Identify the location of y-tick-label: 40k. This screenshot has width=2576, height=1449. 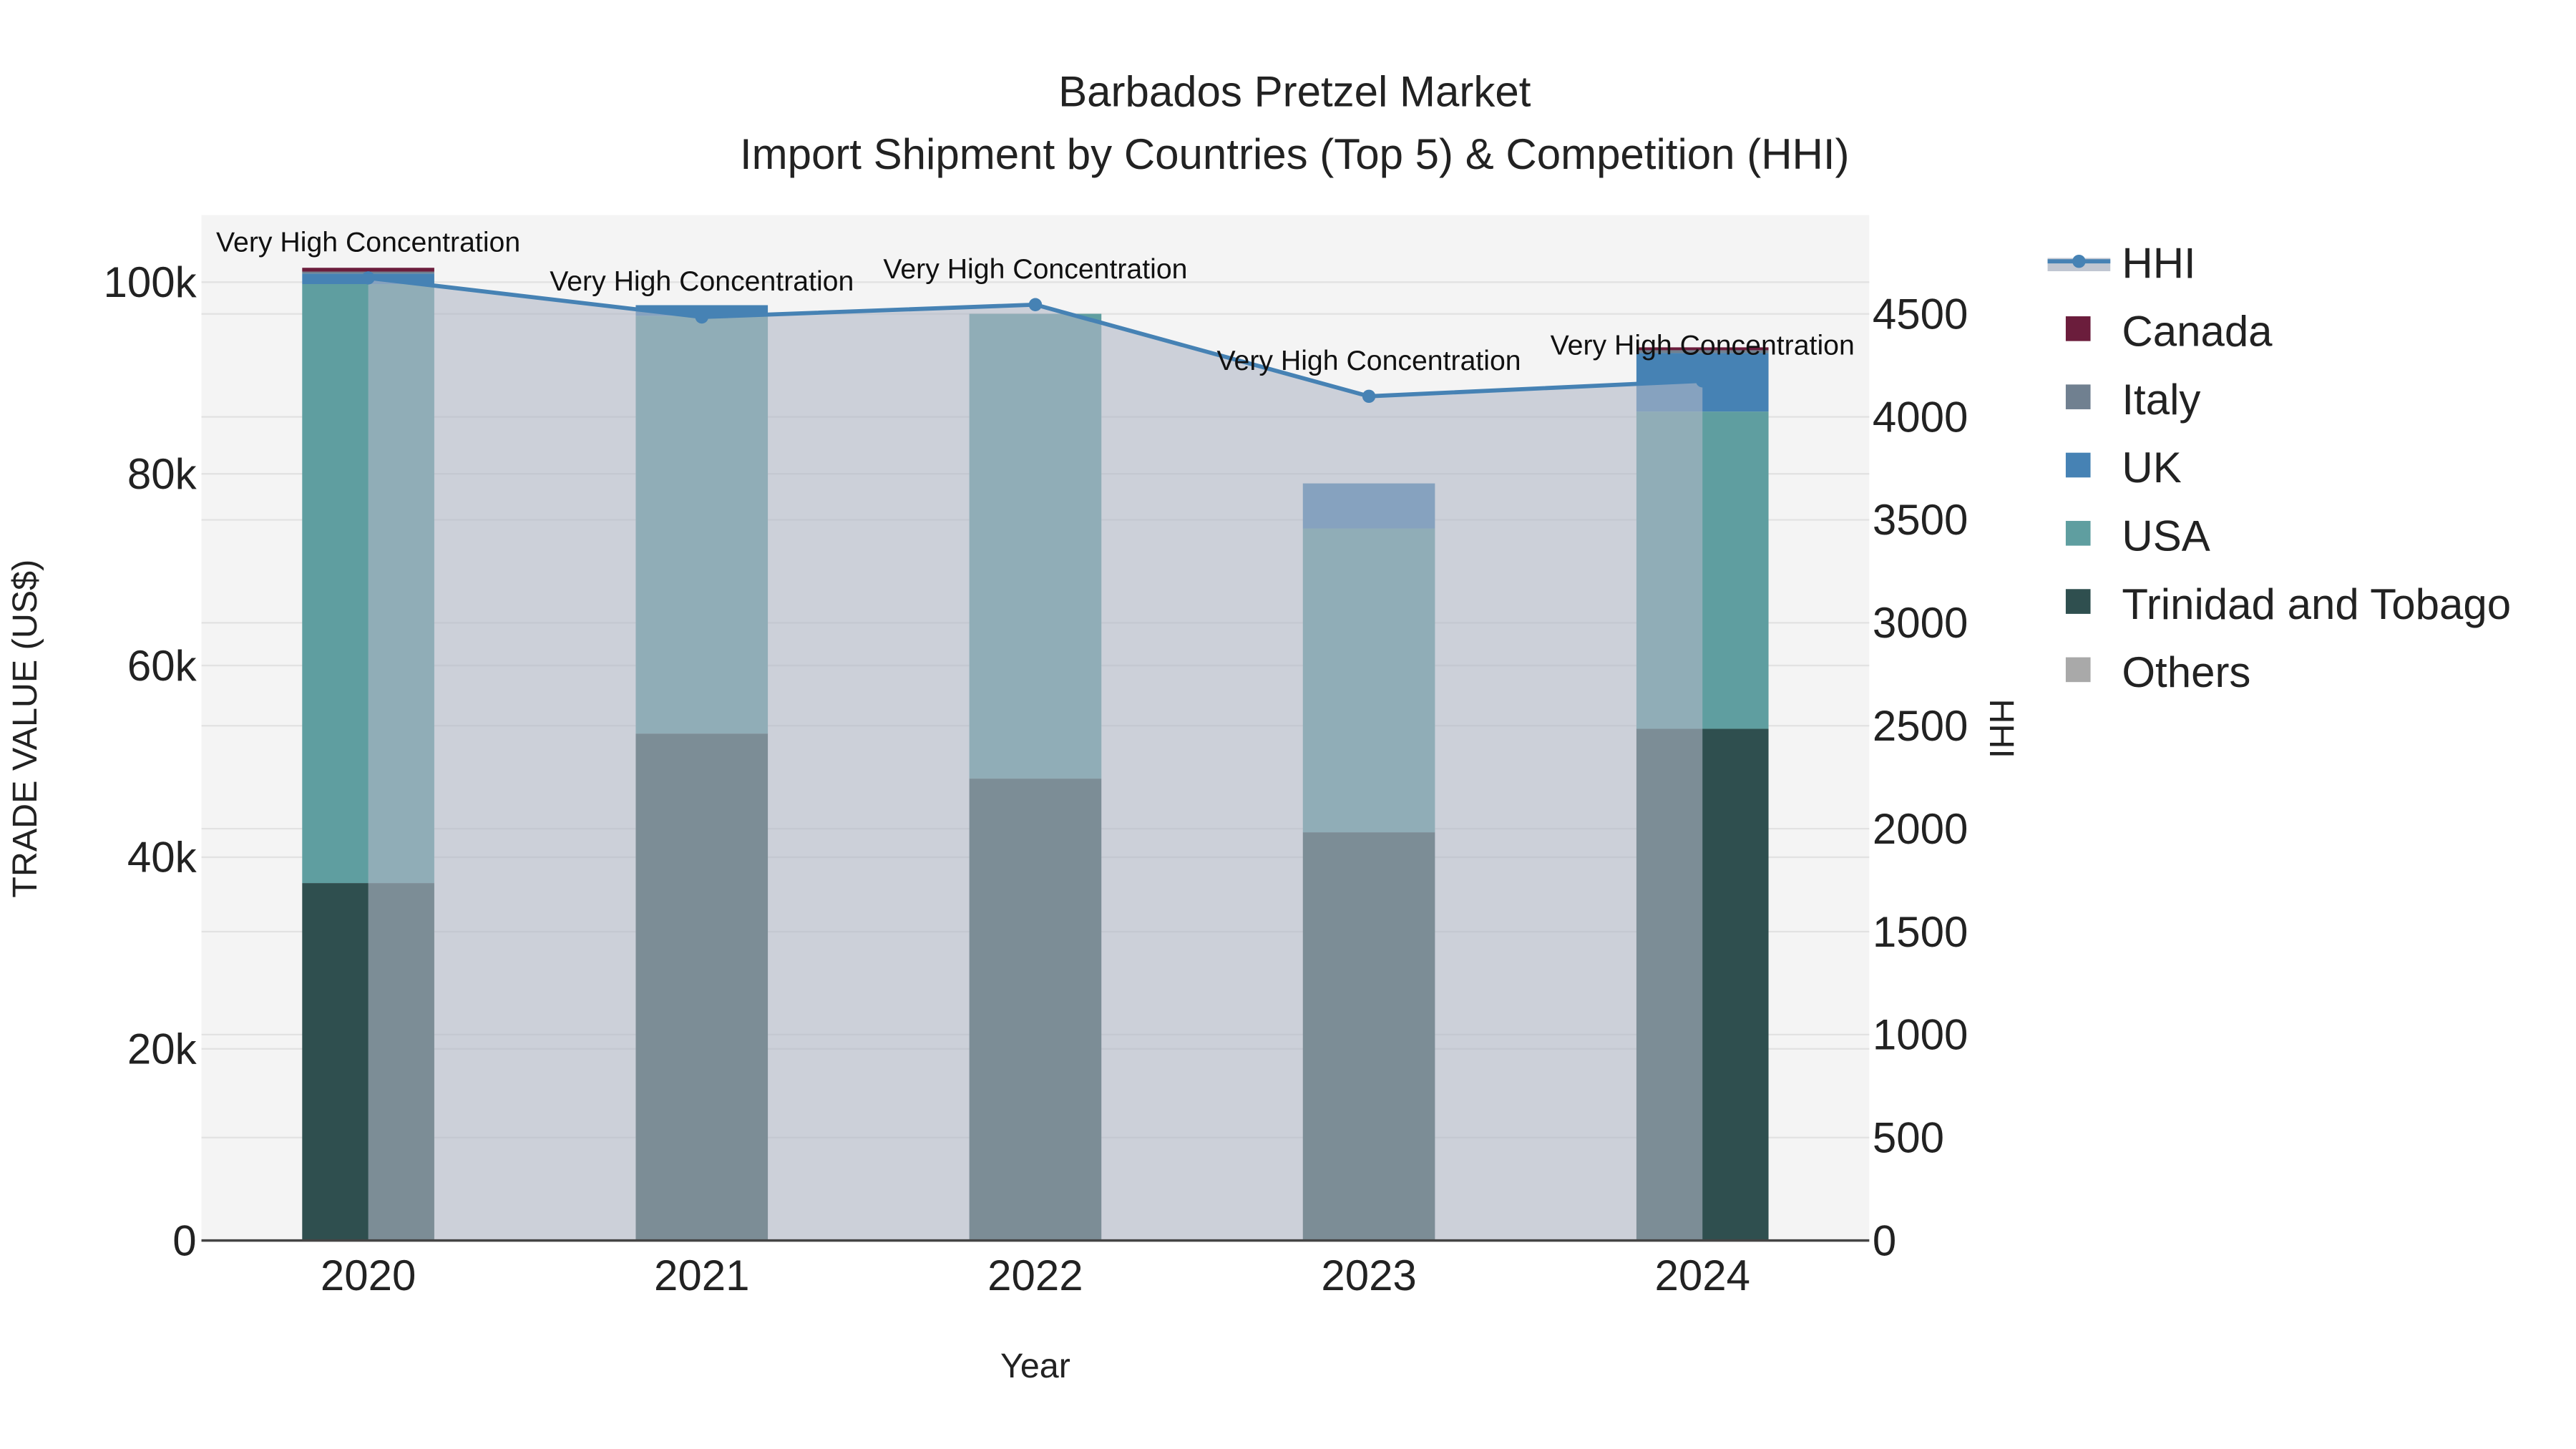
(162, 858).